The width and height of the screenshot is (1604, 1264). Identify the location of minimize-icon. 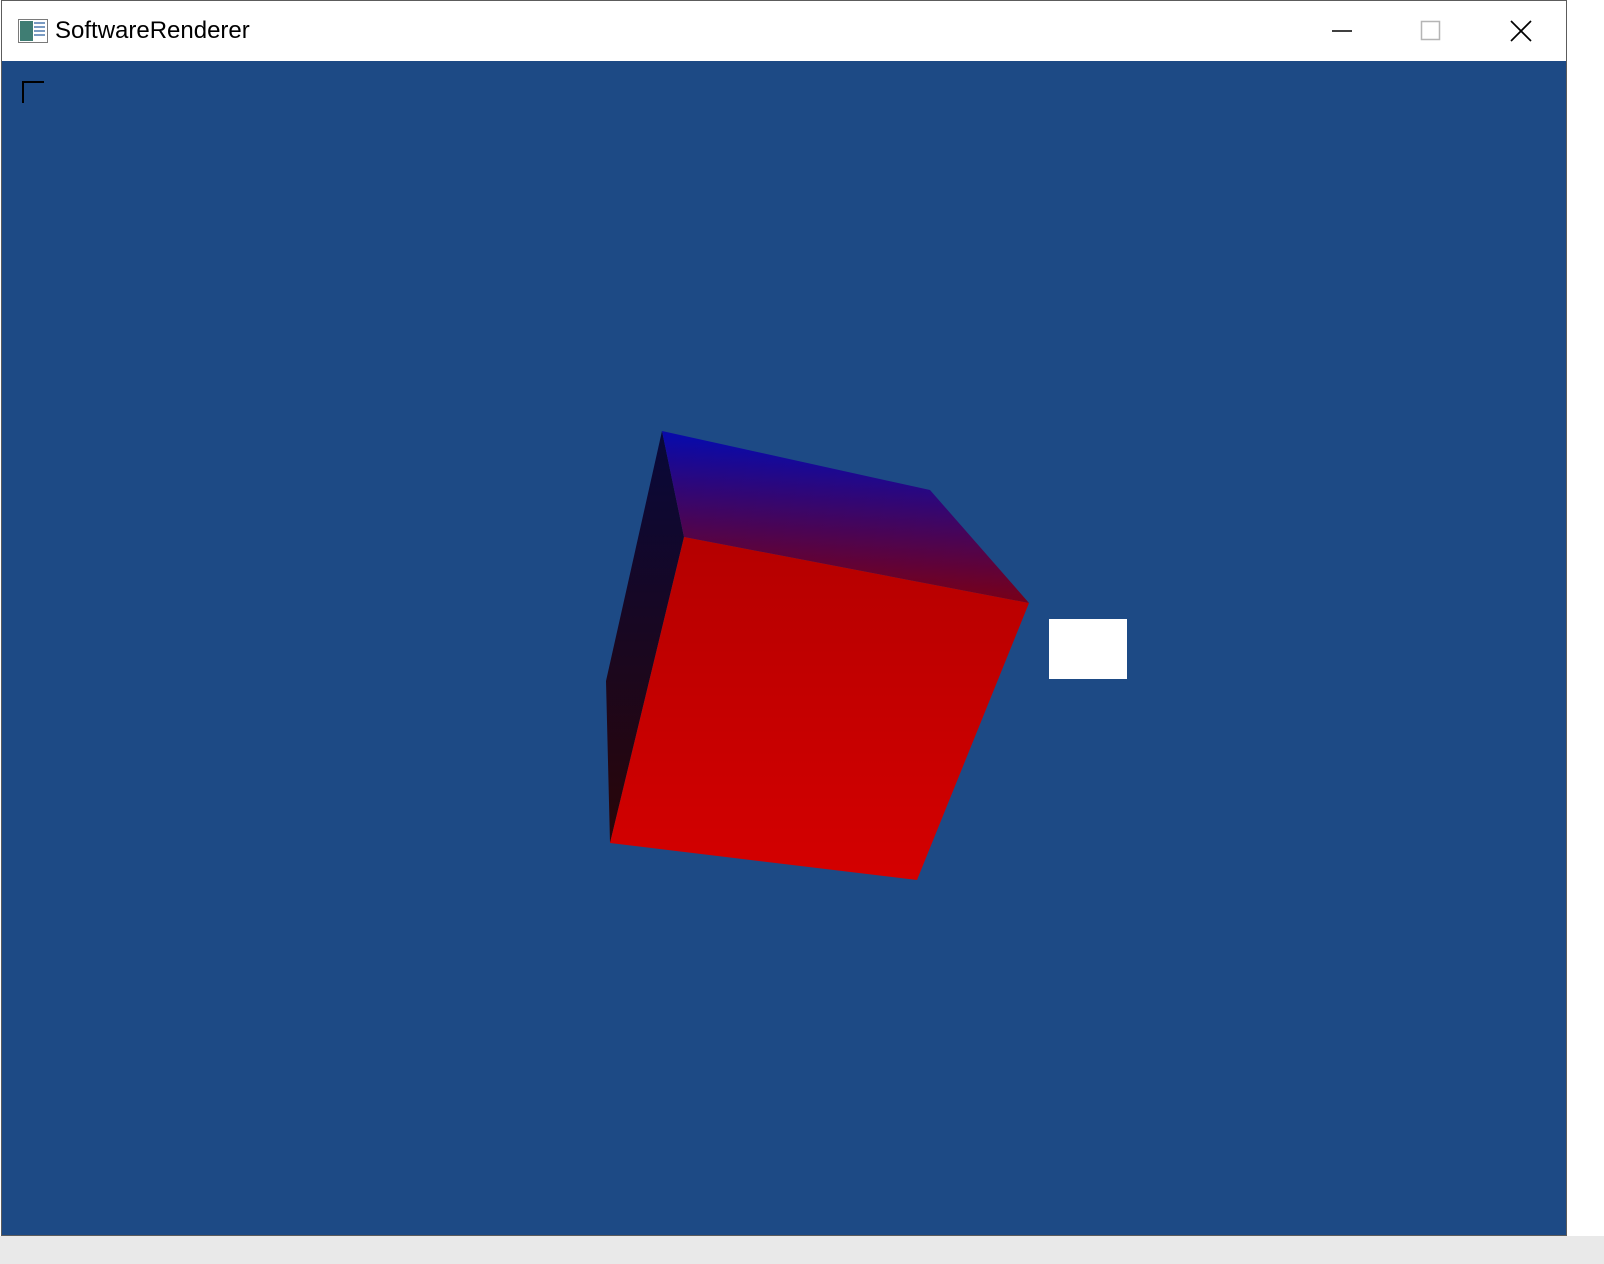
(1342, 31).